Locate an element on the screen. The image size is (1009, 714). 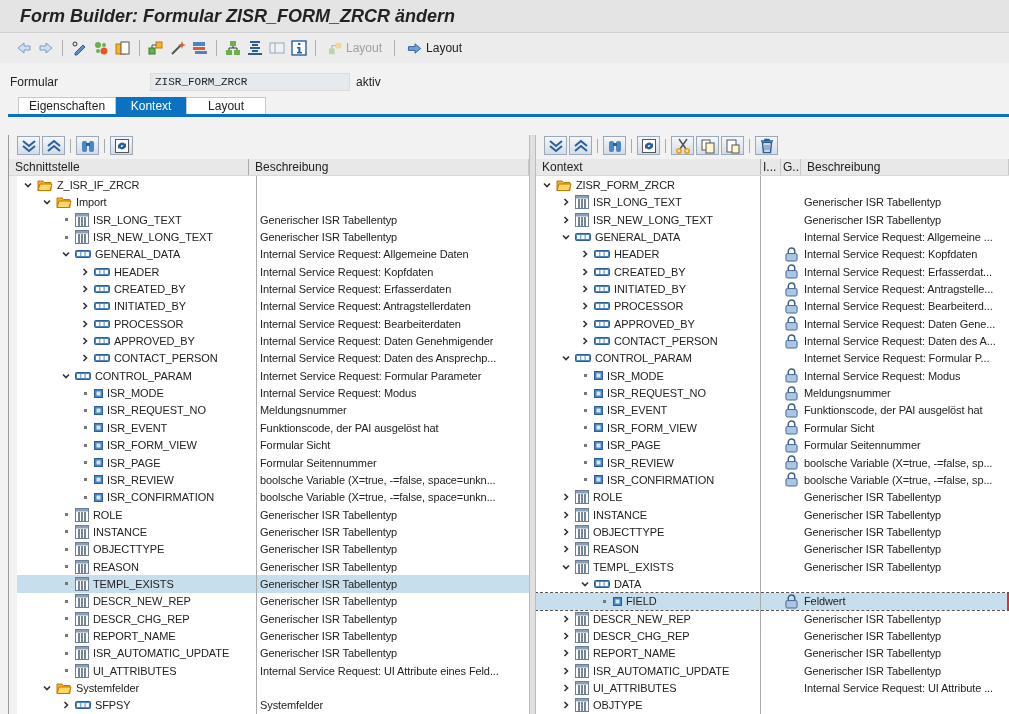
tree-row: ZISR_FORM_ZRCR is located at coordinates (772, 185).